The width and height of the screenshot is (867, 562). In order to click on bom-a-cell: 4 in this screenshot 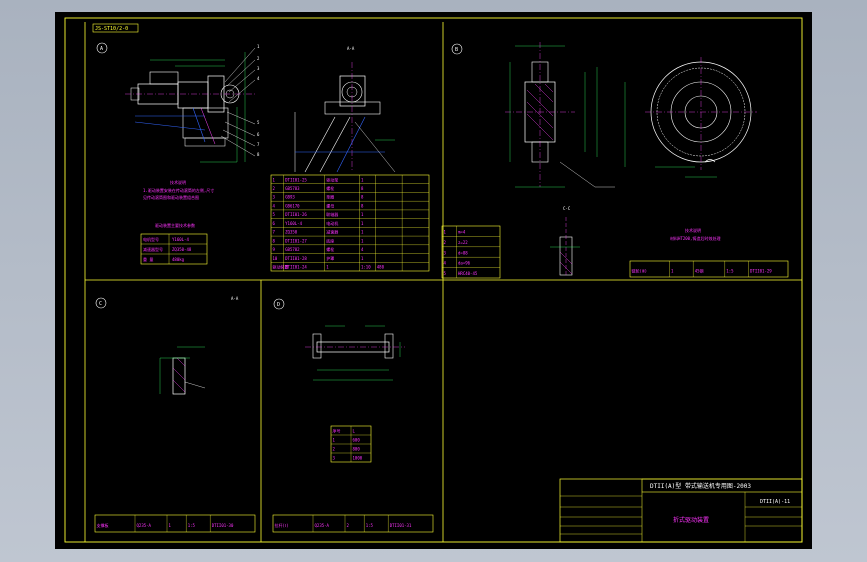, I will do `click(274, 205)`.